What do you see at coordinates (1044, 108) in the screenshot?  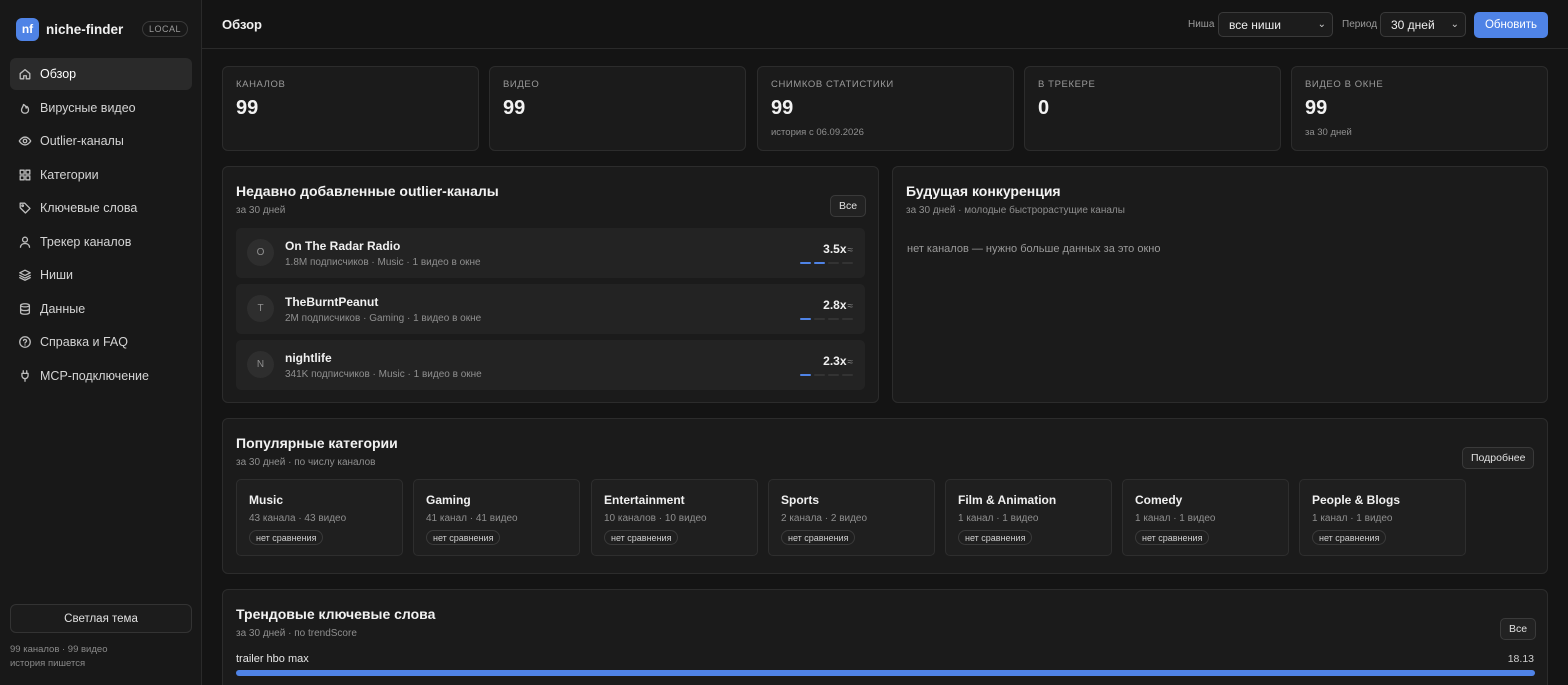 I see `stat-value: 0` at bounding box center [1044, 108].